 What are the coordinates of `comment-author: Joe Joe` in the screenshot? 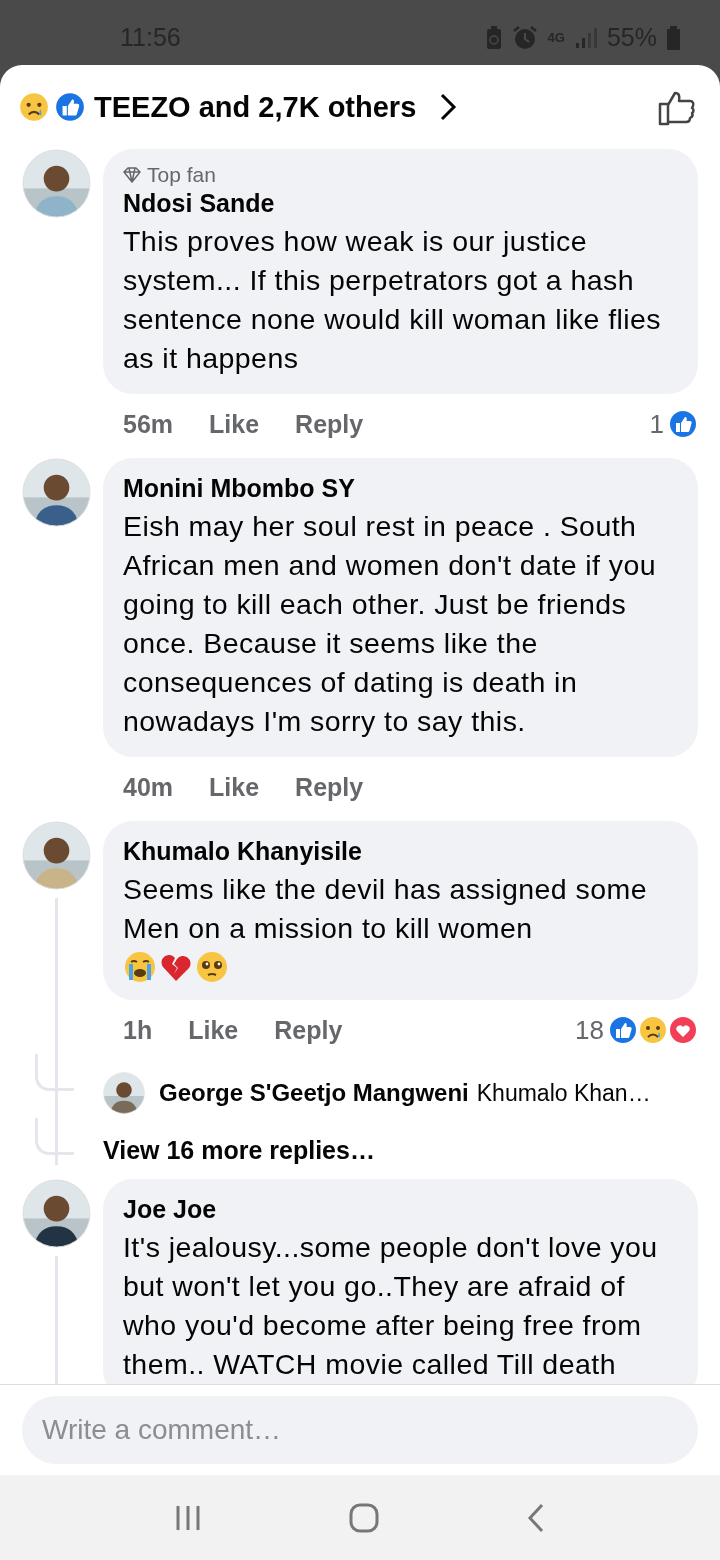 It's located at (400, 1209).